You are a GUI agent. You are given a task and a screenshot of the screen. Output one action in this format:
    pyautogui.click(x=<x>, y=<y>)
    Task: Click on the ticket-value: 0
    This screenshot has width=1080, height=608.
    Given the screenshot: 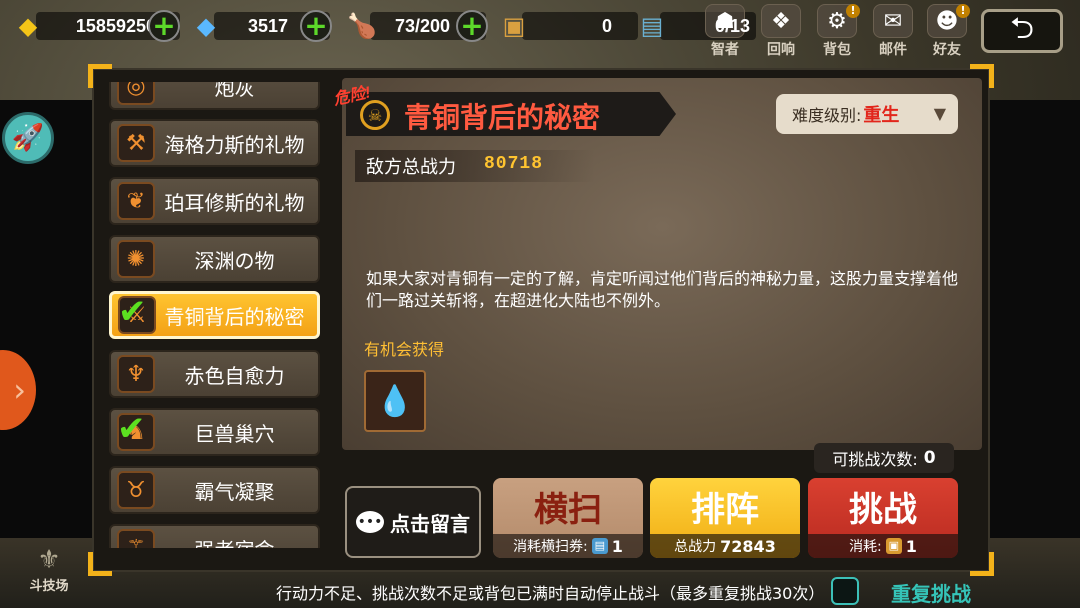 What is the action you would take?
    pyautogui.click(x=606, y=26)
    